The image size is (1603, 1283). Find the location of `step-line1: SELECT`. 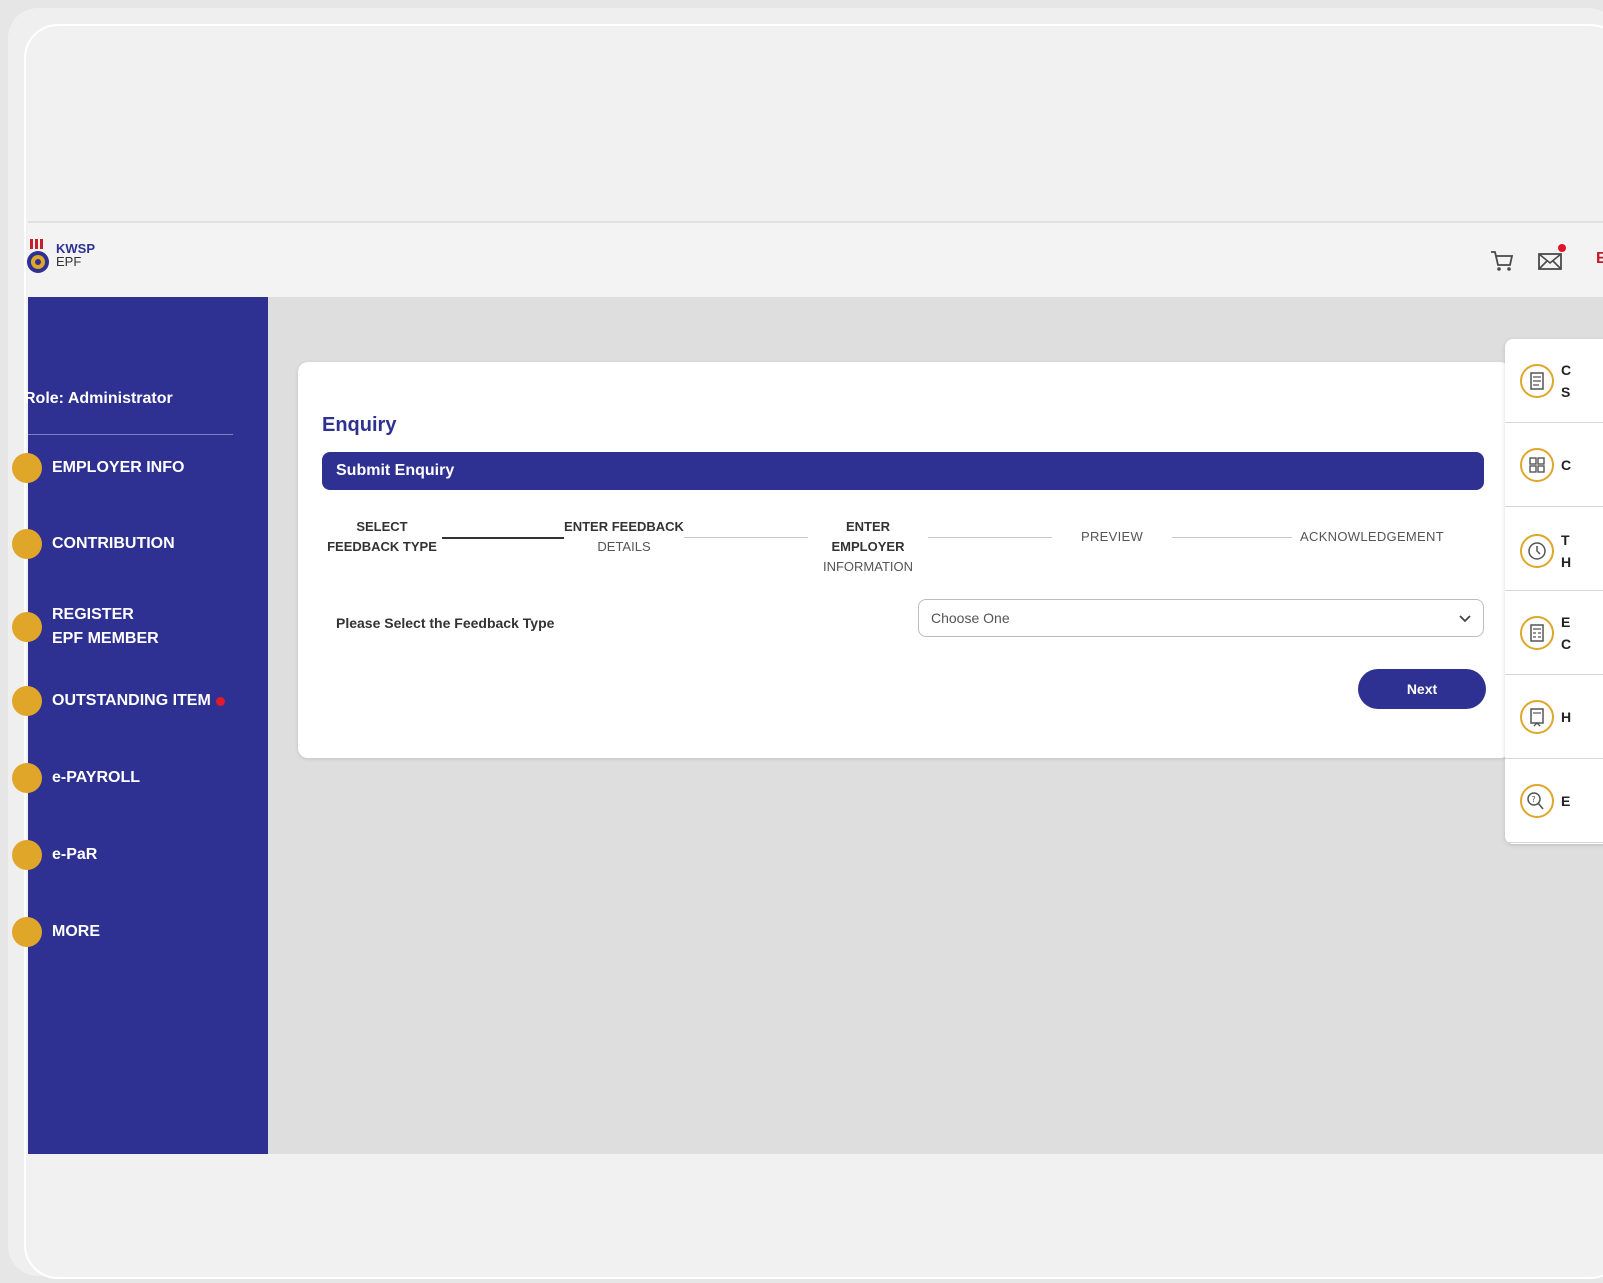

step-line1: SELECT is located at coordinates (382, 526).